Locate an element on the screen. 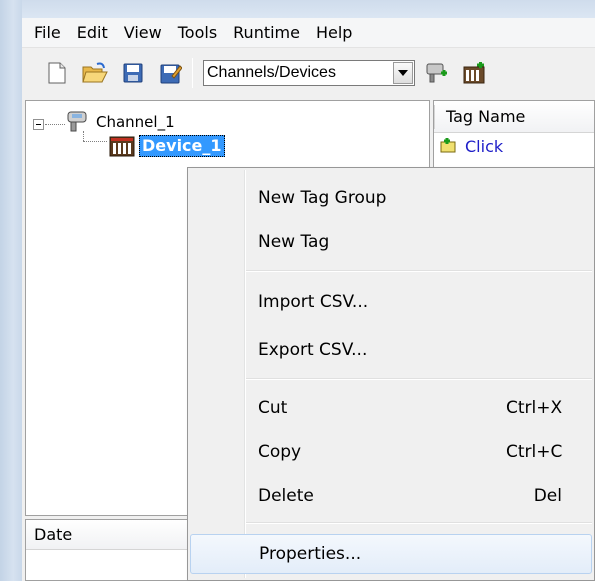 This screenshot has width=595, height=581. toolbar: Channels/Devices is located at coordinates (308, 73).